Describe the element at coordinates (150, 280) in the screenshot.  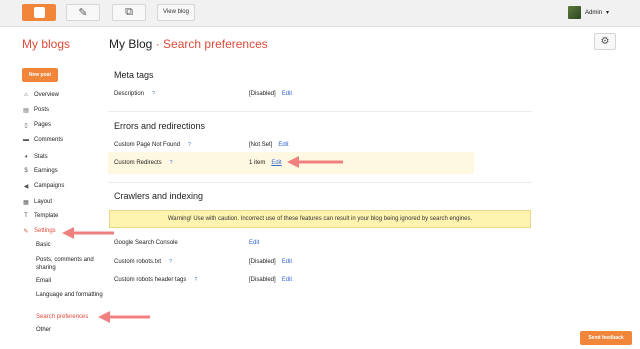
I see `header-tags-label: Custom robots header tags` at that location.